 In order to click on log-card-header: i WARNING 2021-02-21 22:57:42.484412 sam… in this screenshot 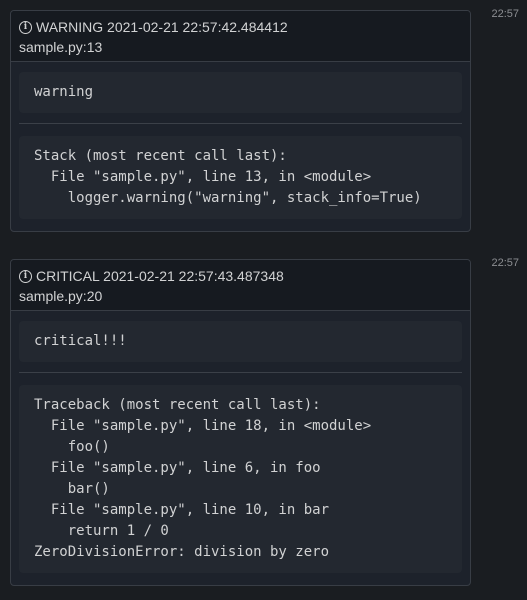, I will do `click(240, 36)`.